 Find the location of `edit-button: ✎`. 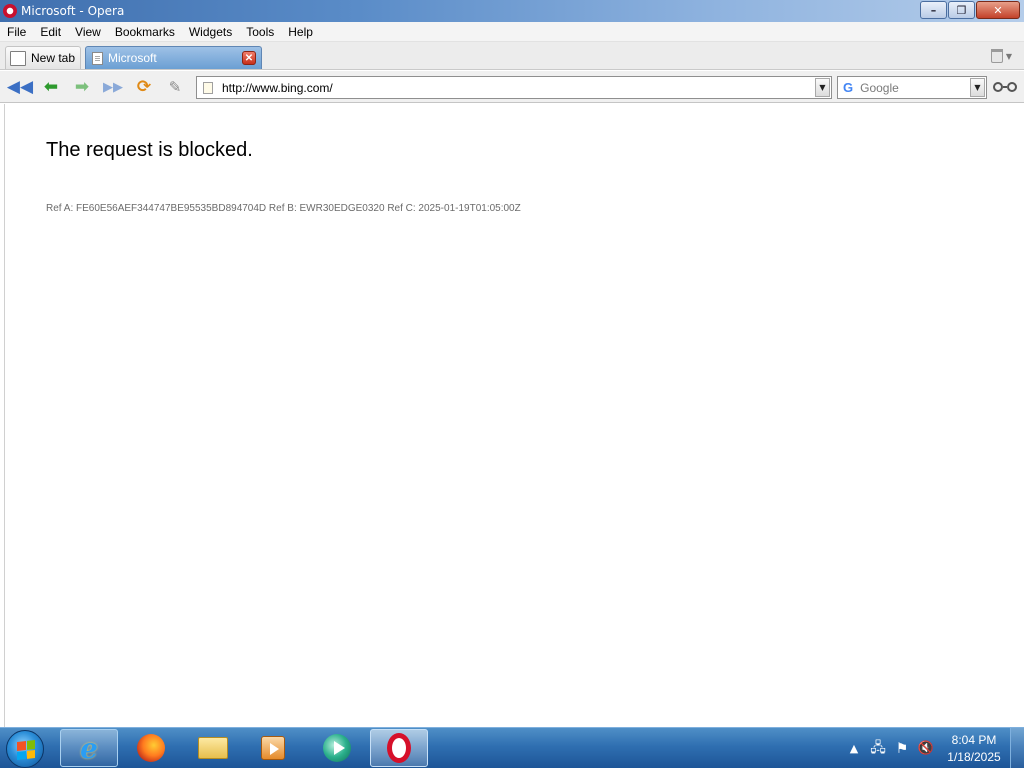

edit-button: ✎ is located at coordinates (175, 87).